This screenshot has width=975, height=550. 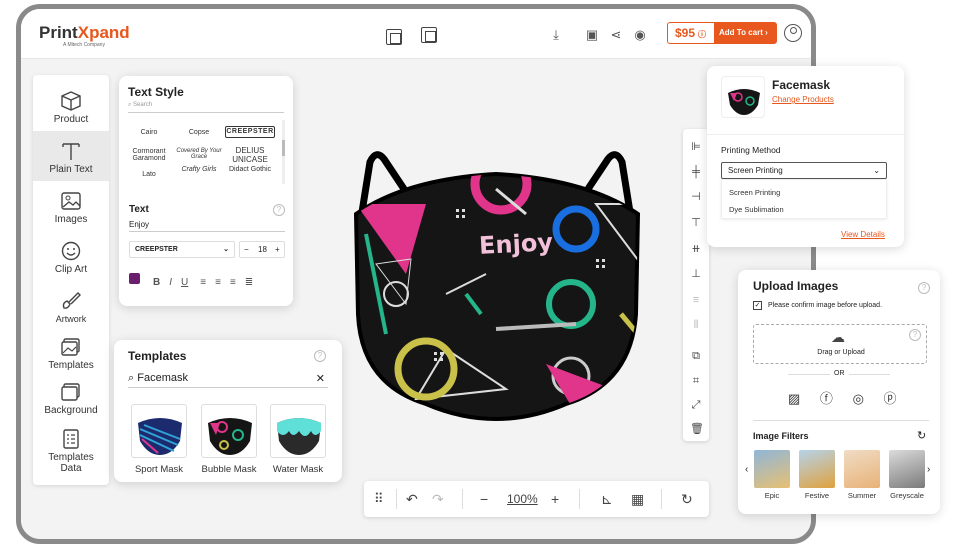 What do you see at coordinates (298, 431) in the screenshot?
I see `template-thumb-water` at bounding box center [298, 431].